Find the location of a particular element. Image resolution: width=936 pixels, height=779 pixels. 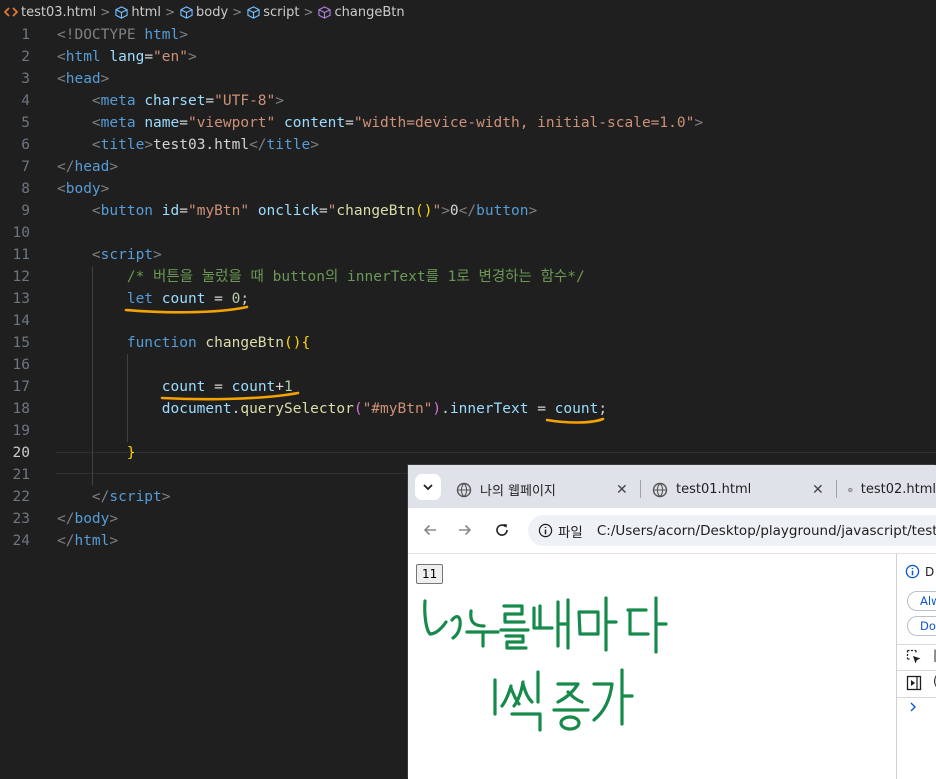

code-token: script is located at coordinates (135, 497).